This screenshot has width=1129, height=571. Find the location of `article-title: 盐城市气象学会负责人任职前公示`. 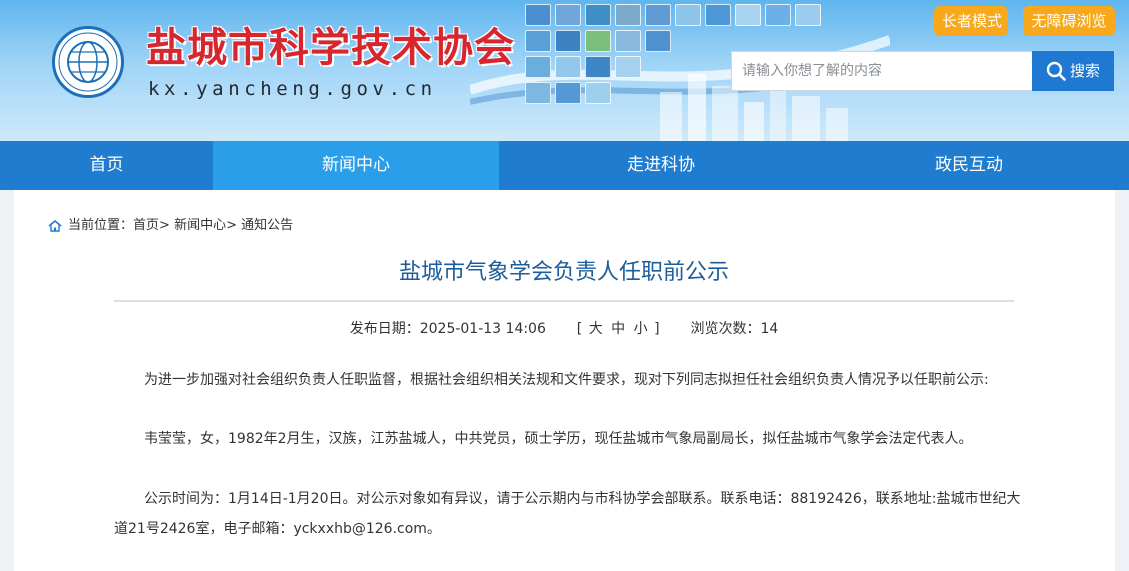

article-title: 盐城市气象学会负责人任职前公示 is located at coordinates (563, 272).